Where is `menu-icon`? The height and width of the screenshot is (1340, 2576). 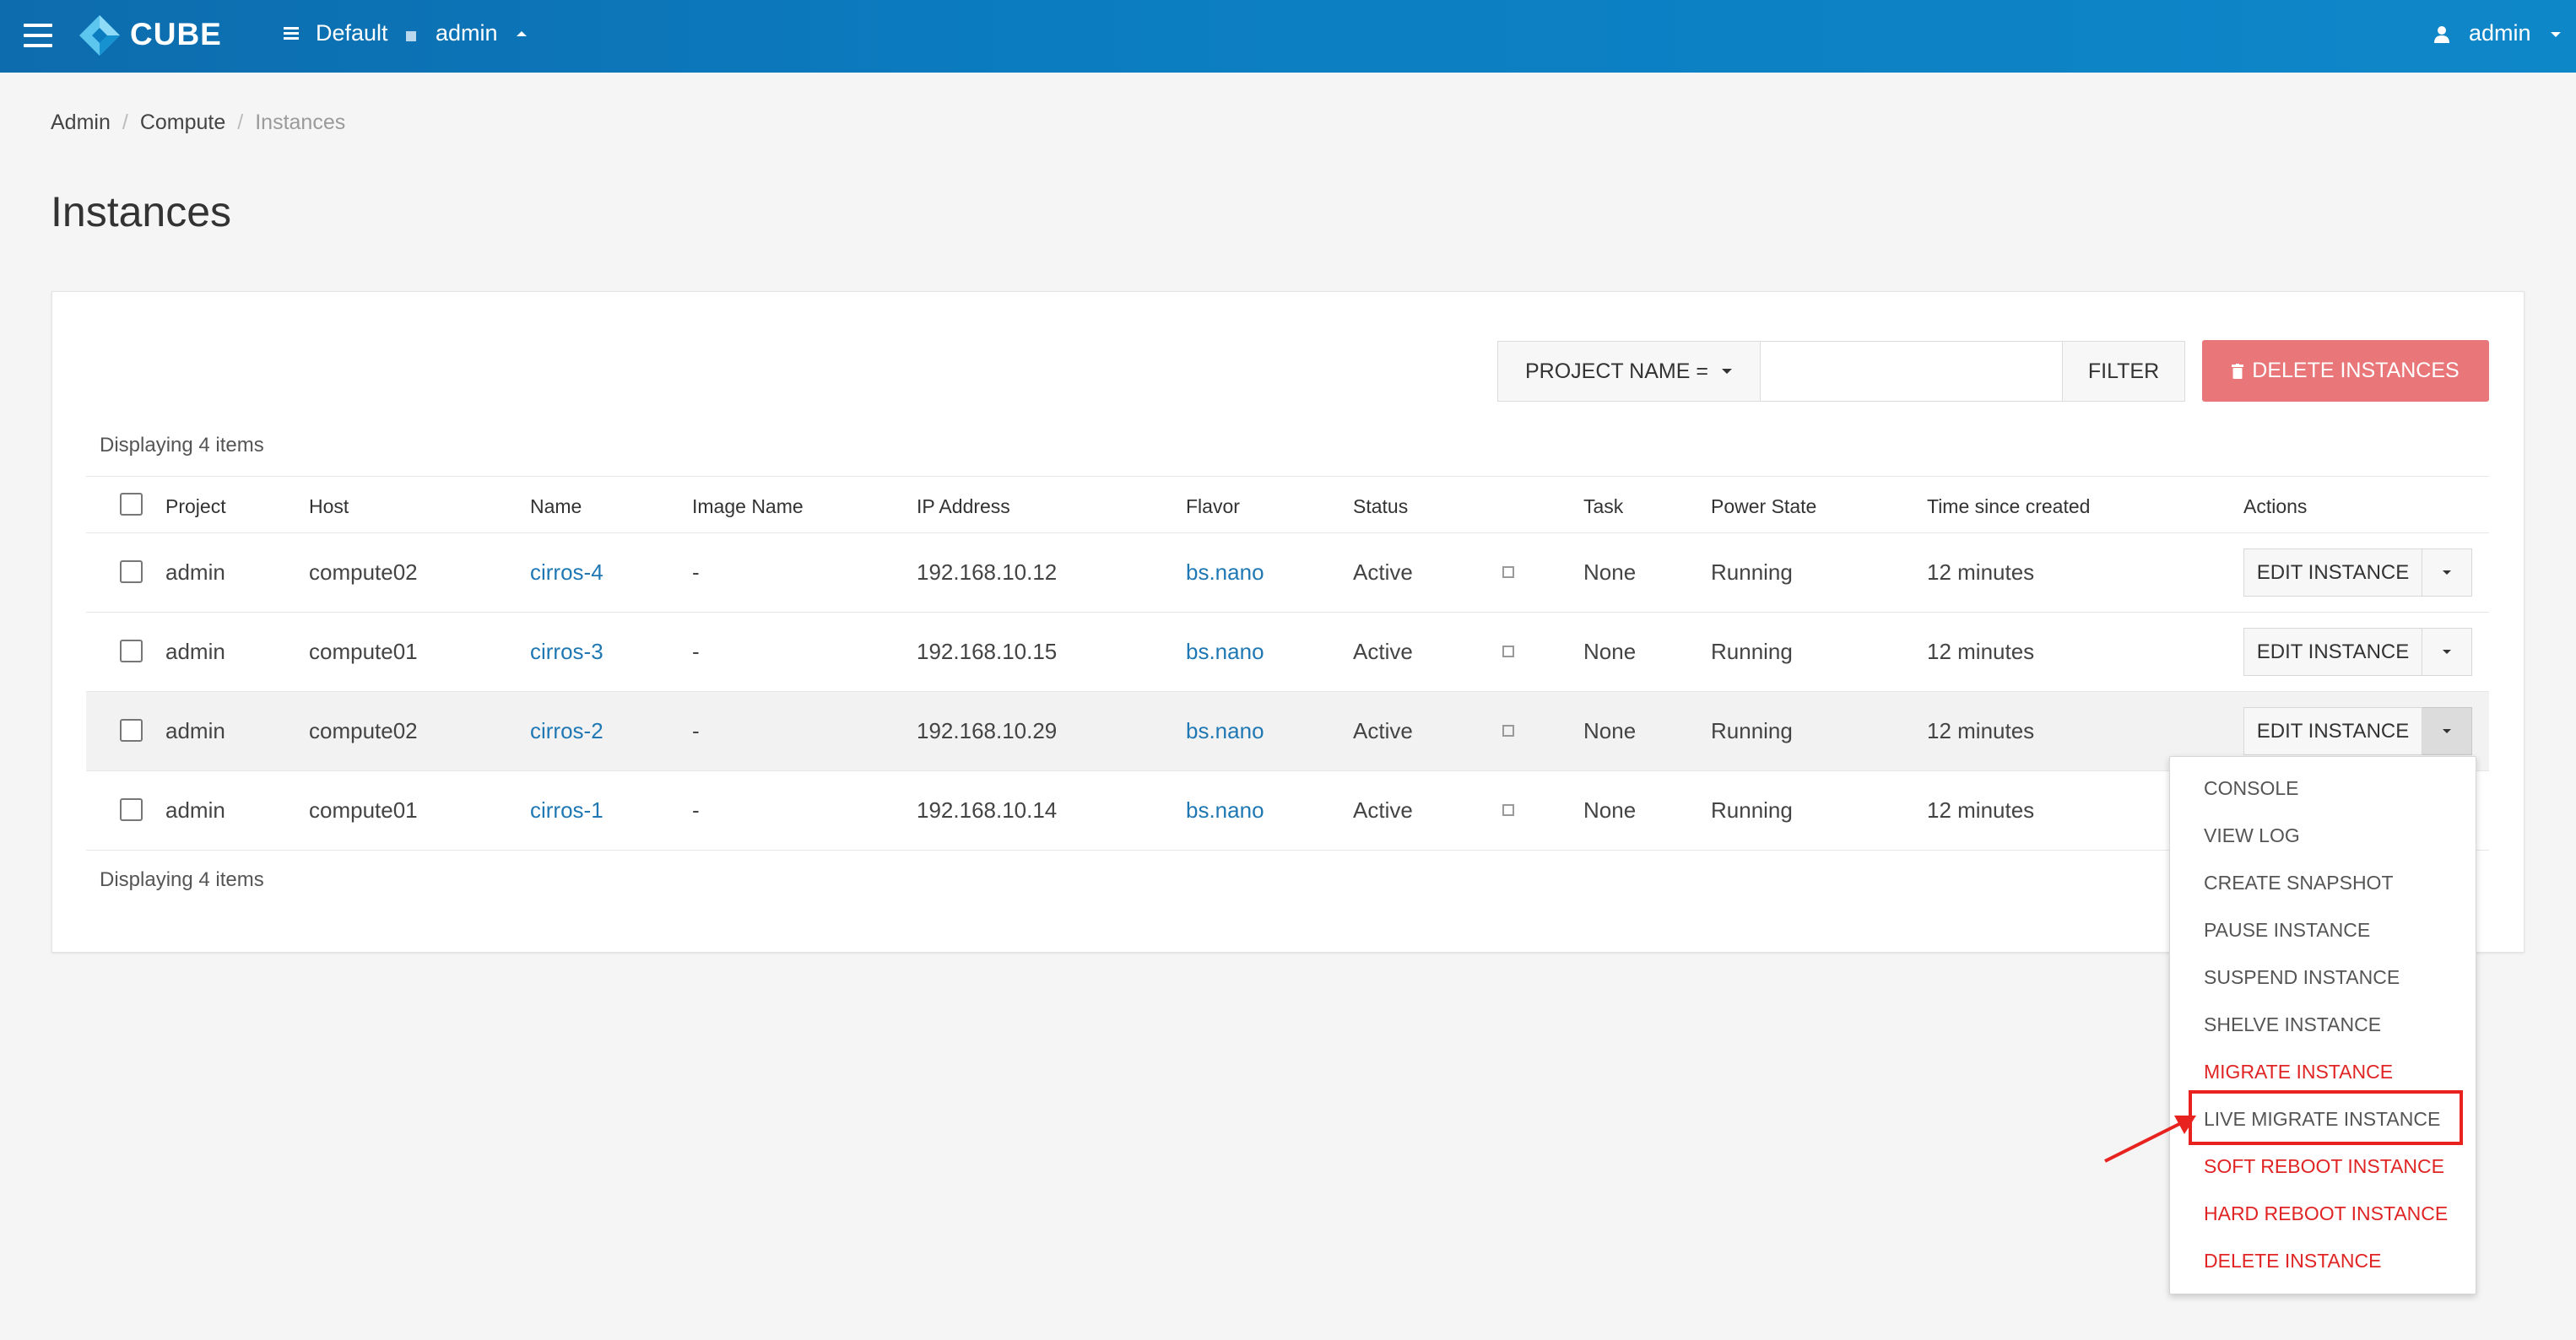 menu-icon is located at coordinates (38, 35).